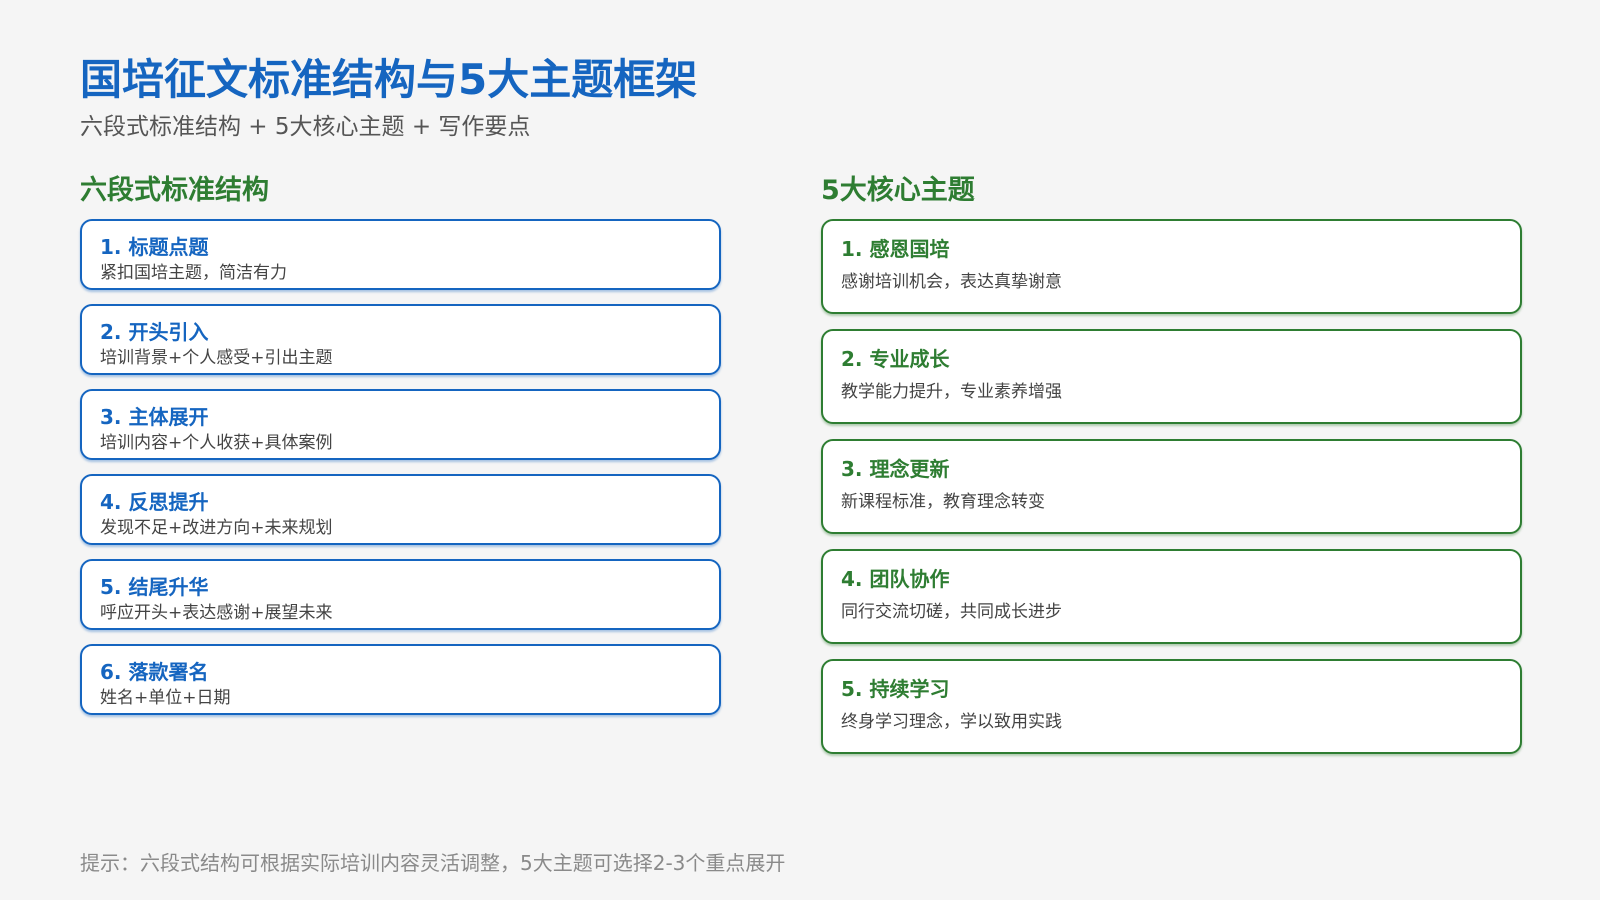 The width and height of the screenshot is (1600, 900). I want to click on theme-card: 1. 感恩国培 感谢培训机会，表达真挚谢意, so click(1171, 266).